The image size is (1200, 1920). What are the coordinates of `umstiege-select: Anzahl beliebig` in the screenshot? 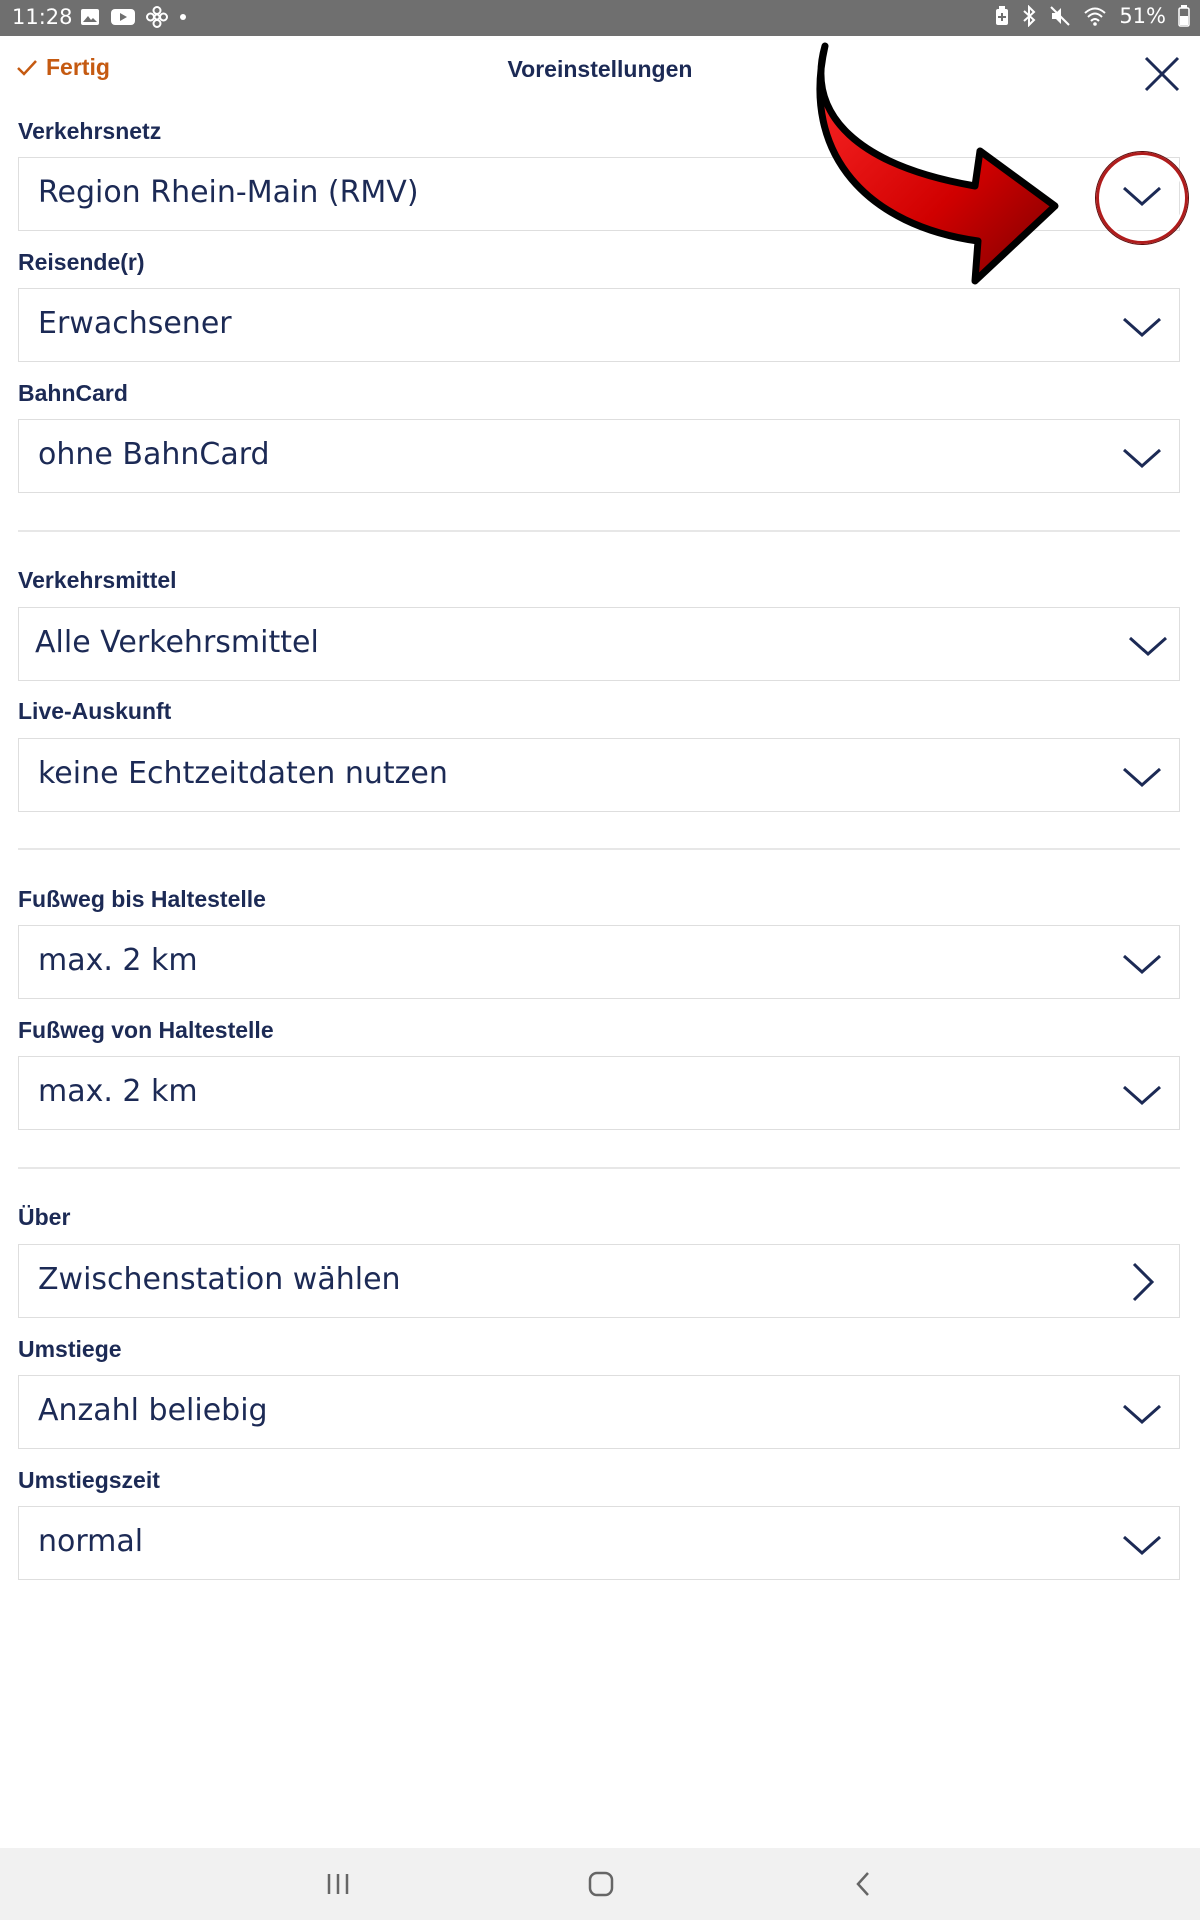 It's located at (599, 1412).